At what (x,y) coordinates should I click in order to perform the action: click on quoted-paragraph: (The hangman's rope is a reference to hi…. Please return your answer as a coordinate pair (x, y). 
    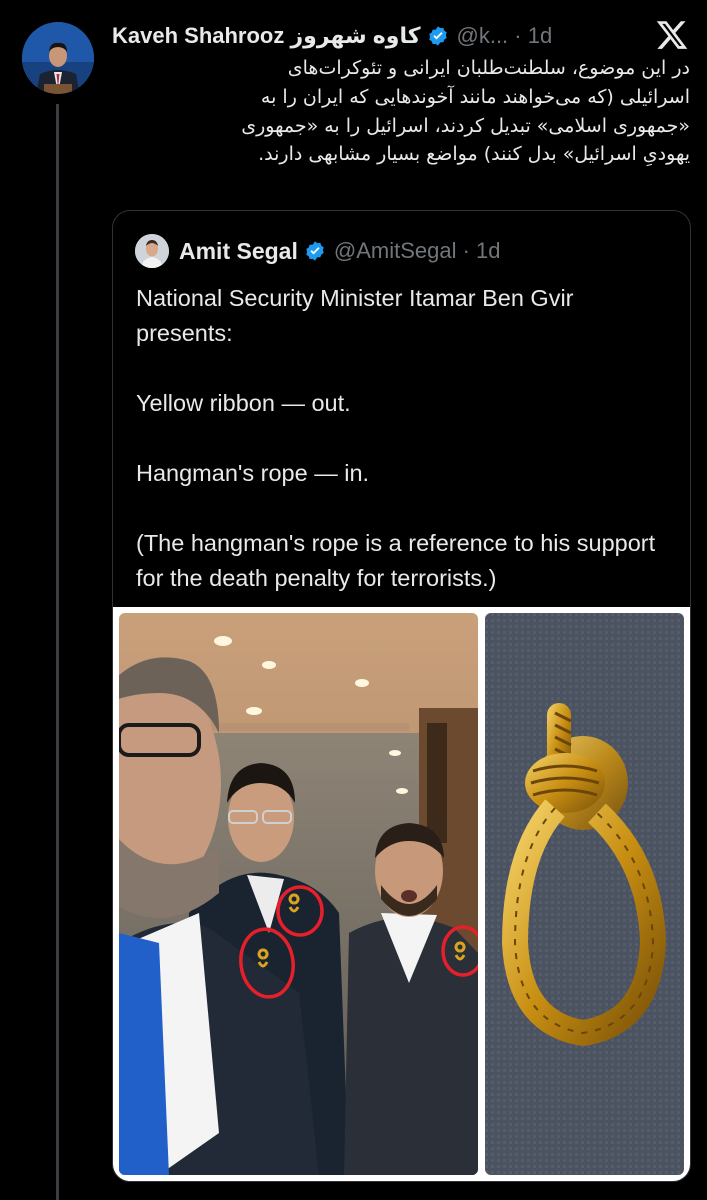
    Looking at the image, I should click on (396, 560).